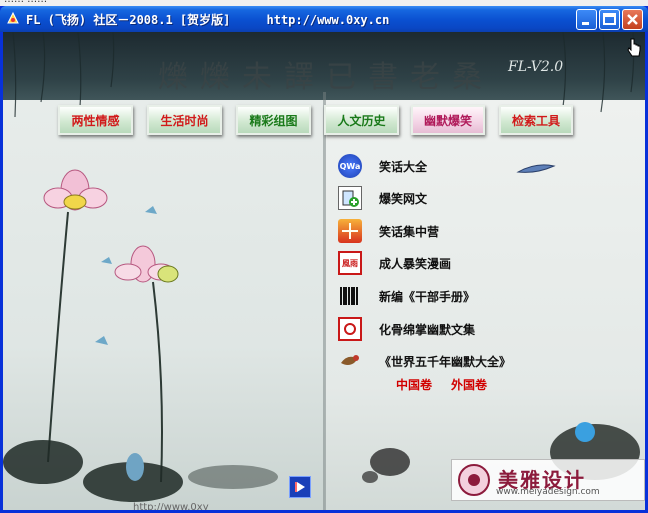  What do you see at coordinates (350, 198) in the screenshot?
I see `book-add-icon` at bounding box center [350, 198].